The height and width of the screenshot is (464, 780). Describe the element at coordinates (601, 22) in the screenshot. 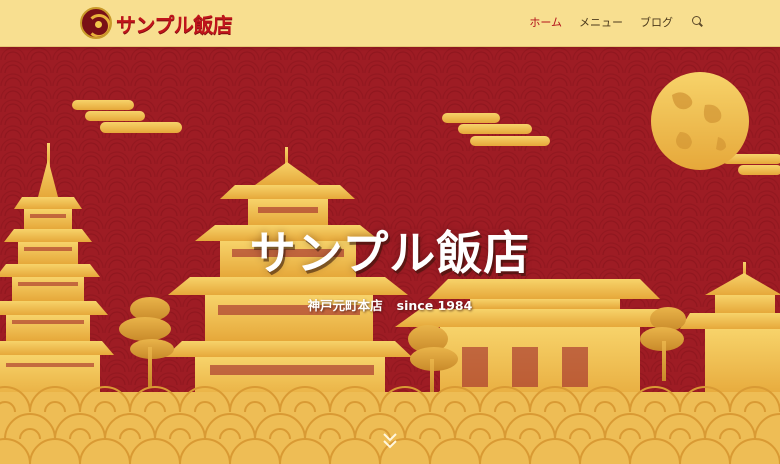

I see `nav-item-menu: メニュー` at that location.